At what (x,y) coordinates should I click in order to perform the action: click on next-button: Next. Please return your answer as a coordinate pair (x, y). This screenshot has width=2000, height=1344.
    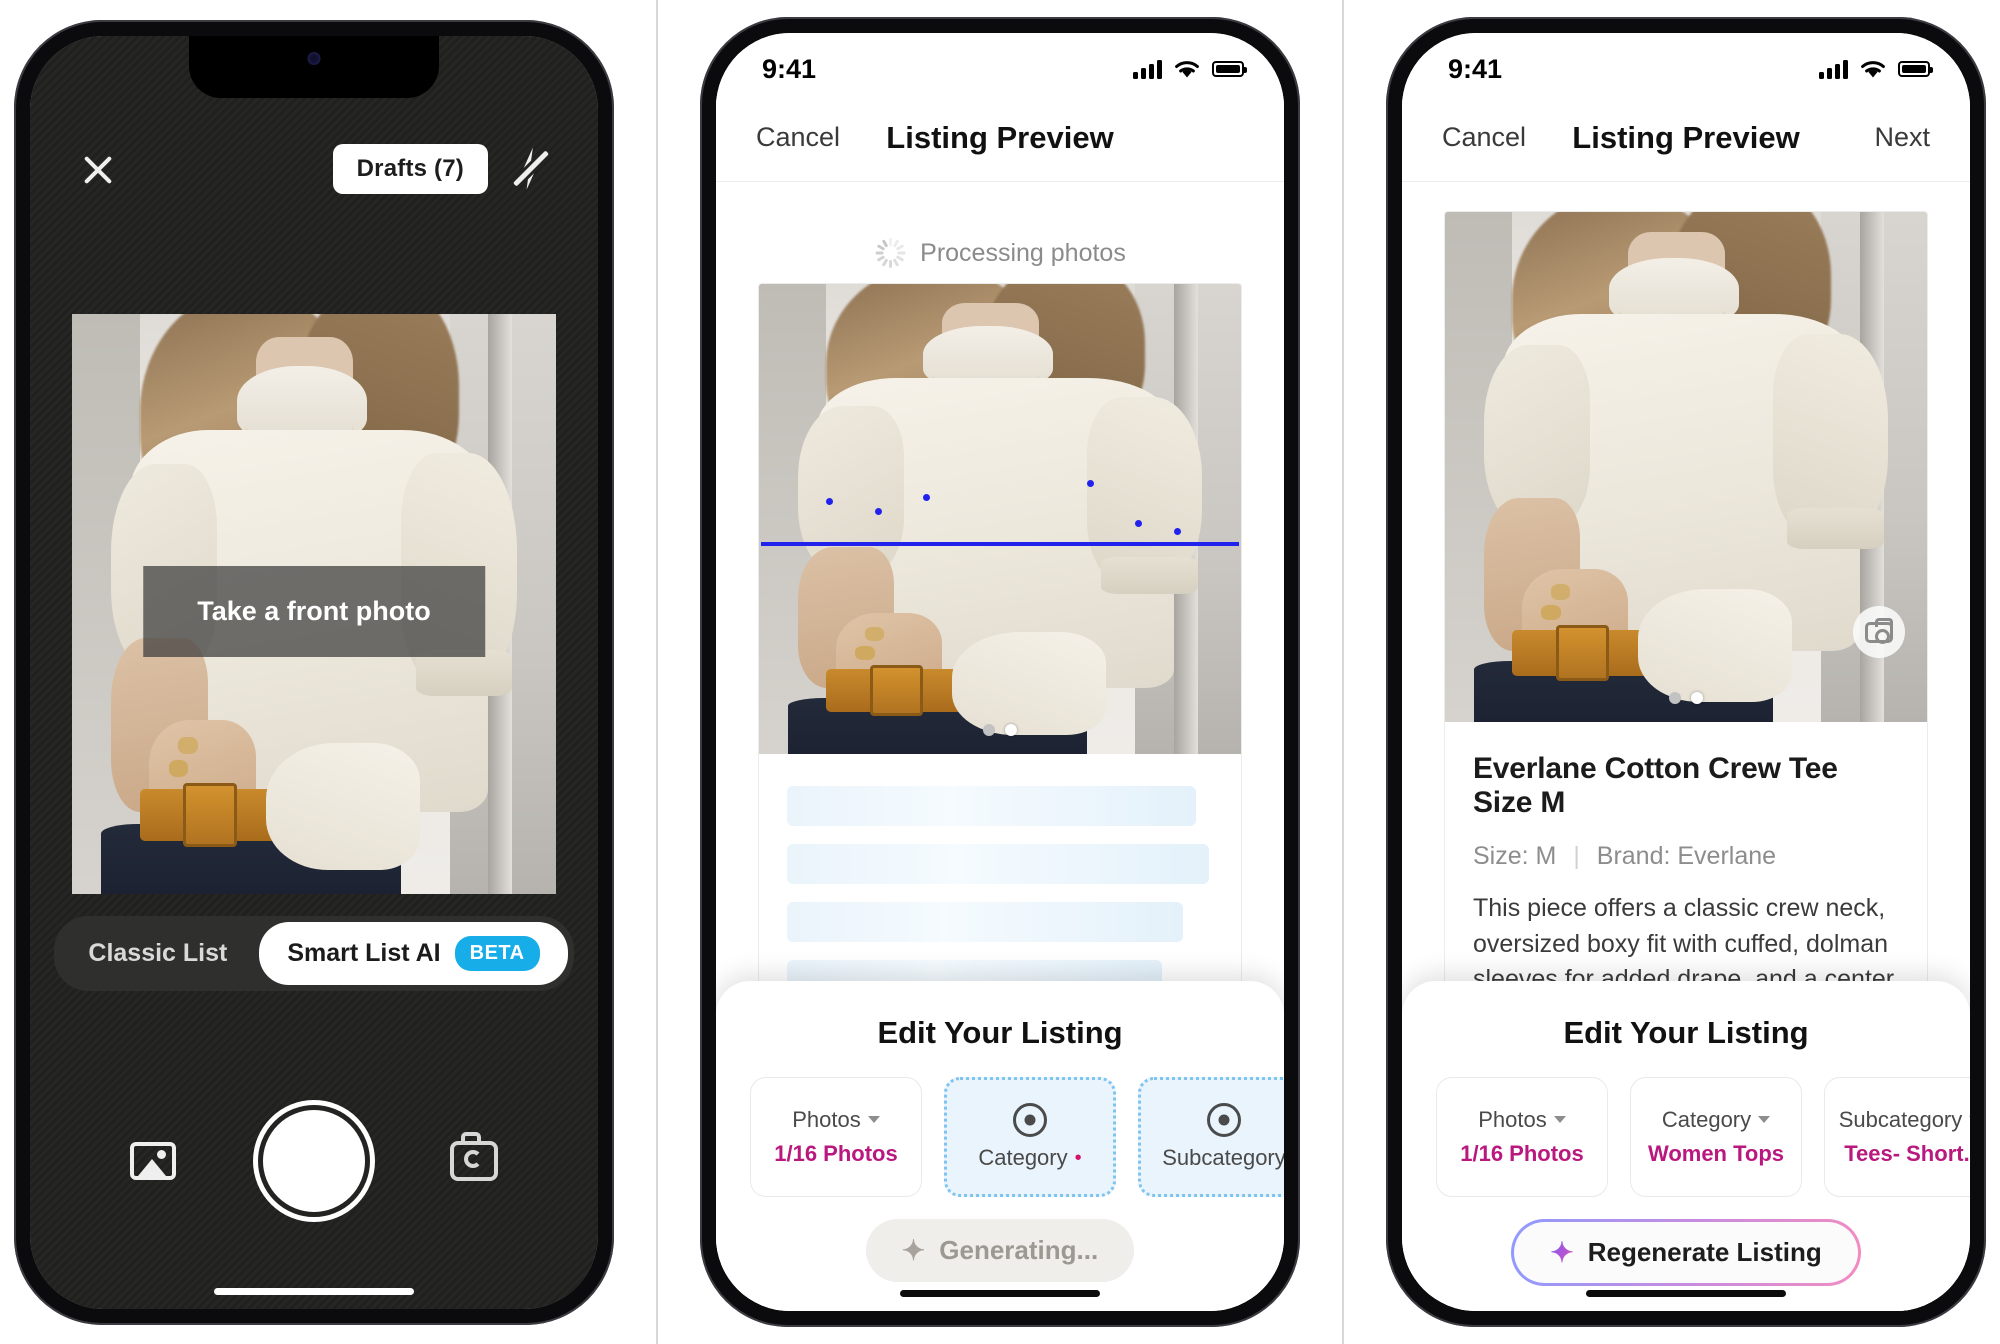
    Looking at the image, I should click on (1880, 137).